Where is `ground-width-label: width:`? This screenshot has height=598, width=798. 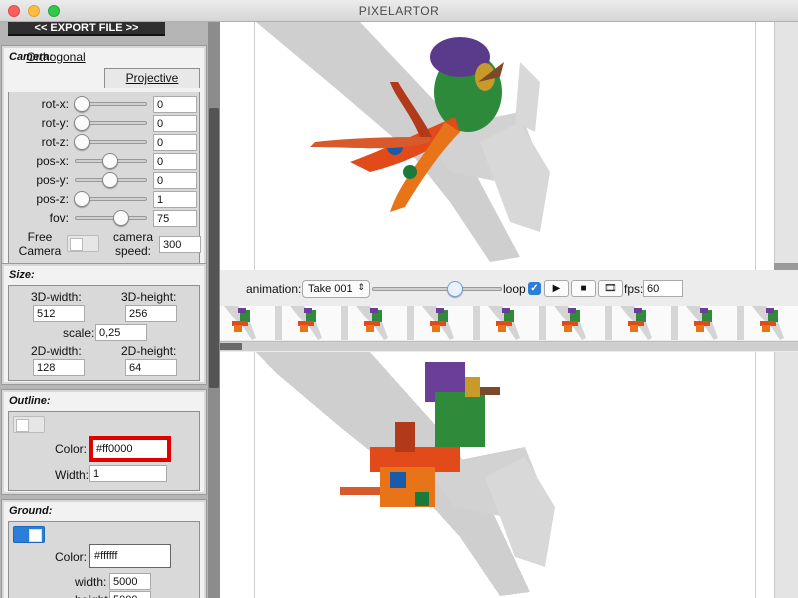
ground-width-label: width: is located at coordinates (91, 582).